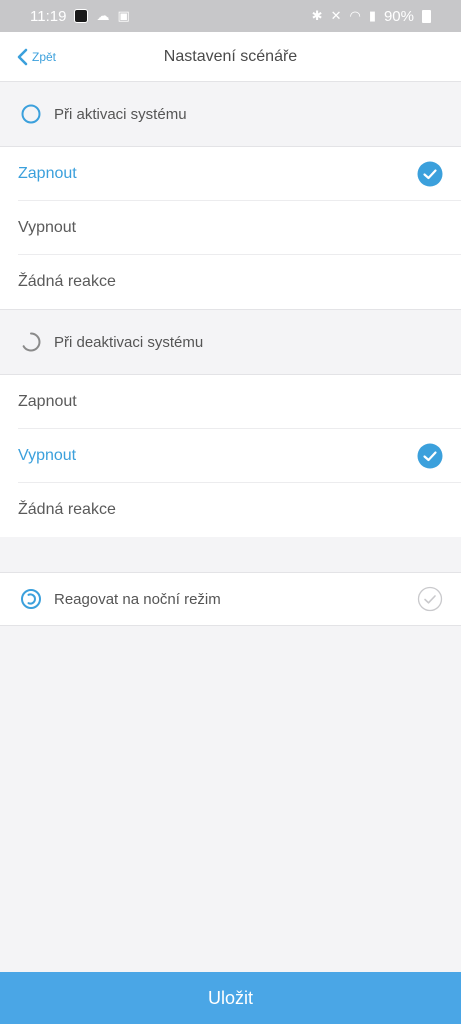  What do you see at coordinates (120, 114) in the screenshot?
I see `section-title: Při aktivaci systému` at bounding box center [120, 114].